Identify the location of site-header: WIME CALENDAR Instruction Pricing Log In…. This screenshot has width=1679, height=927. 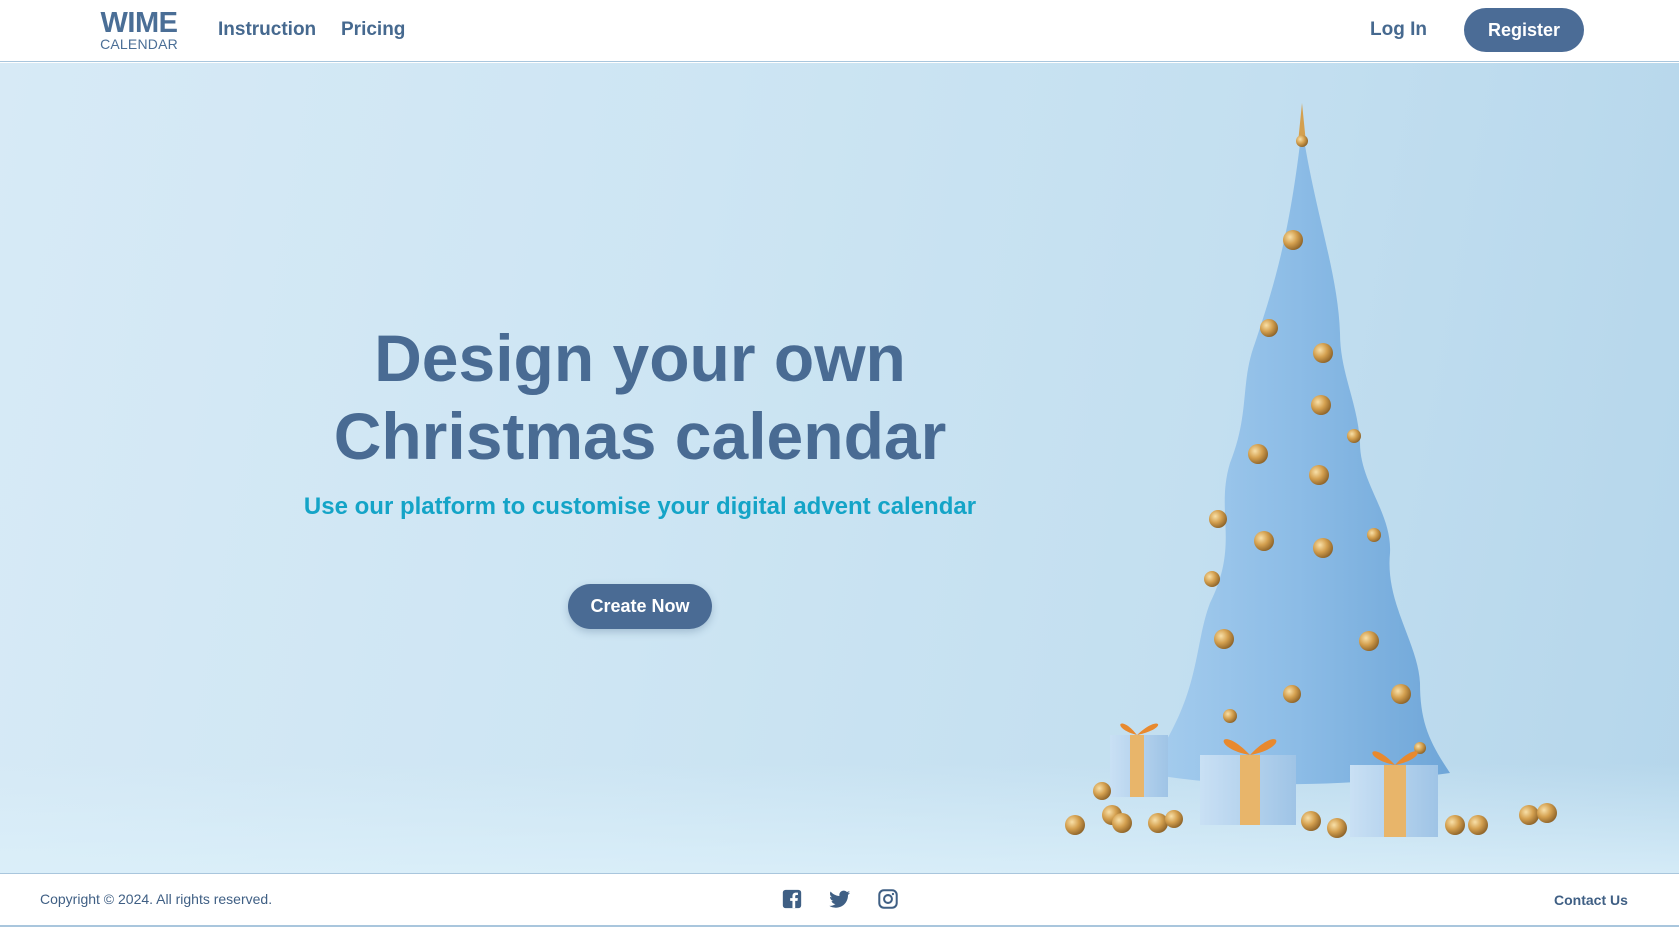
(839, 31).